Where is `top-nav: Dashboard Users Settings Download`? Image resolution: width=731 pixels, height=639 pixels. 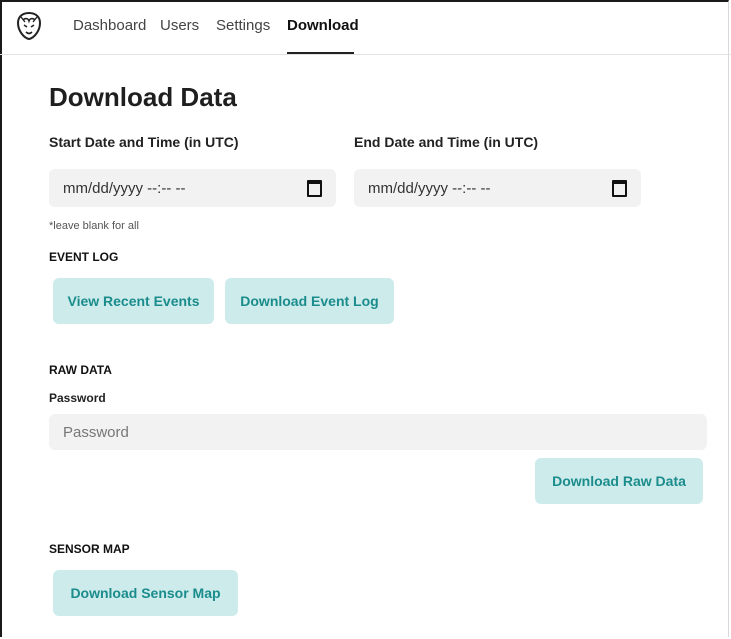
top-nav: Dashboard Users Settings Download is located at coordinates (365, 27).